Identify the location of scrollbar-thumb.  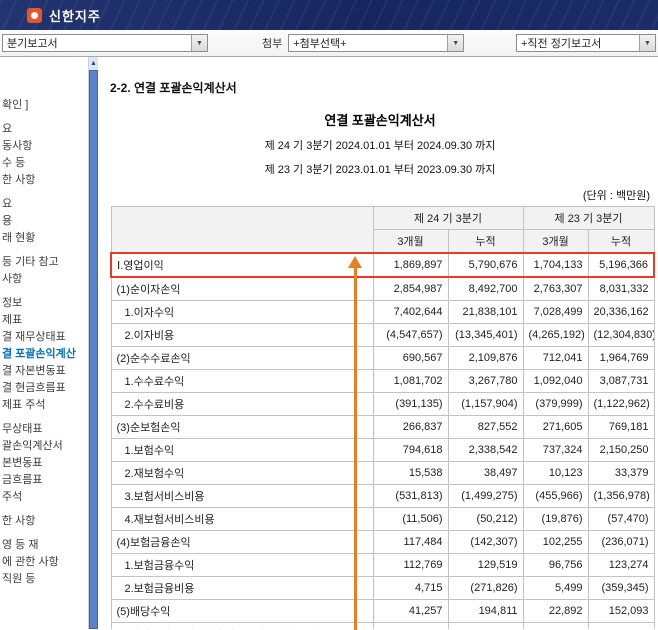
(93, 349).